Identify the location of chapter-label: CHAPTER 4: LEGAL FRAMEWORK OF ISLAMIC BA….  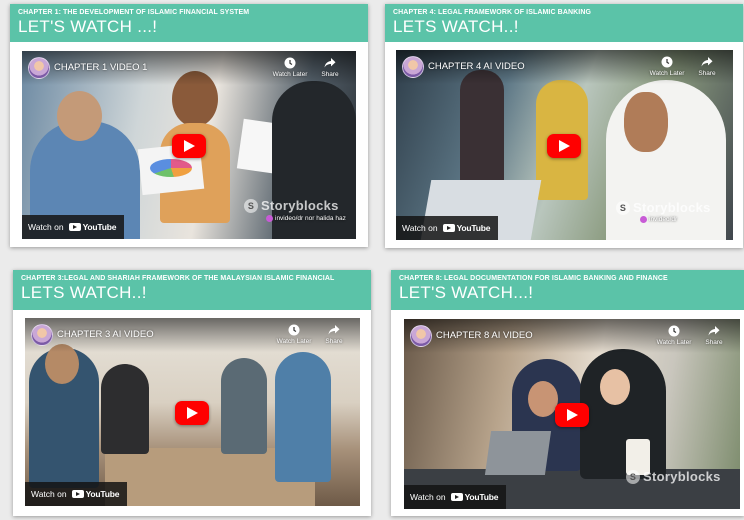
(492, 12).